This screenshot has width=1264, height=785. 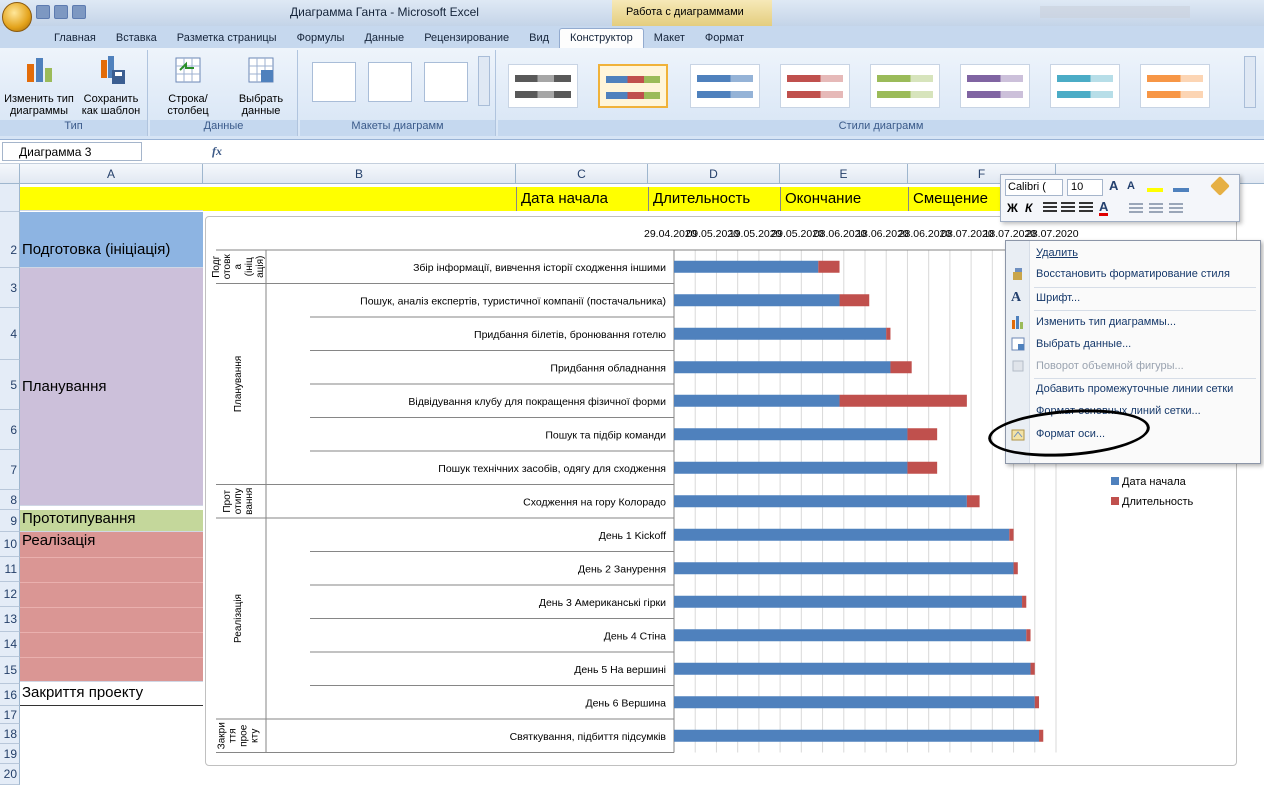 I want to click on redo-icon, so click(x=79, y=12).